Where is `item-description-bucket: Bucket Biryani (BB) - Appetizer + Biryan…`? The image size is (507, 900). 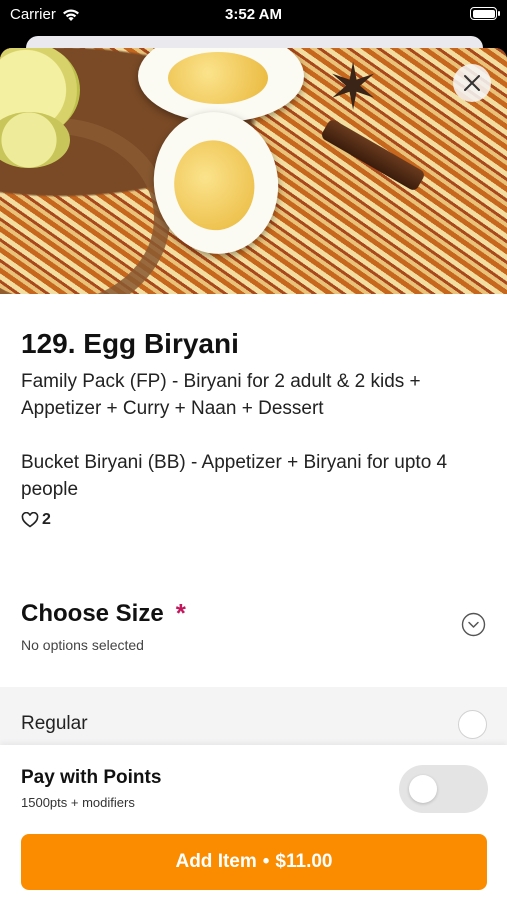
item-description-bucket: Bucket Biryani (BB) - Appetizer + Biryan… is located at coordinates (234, 476).